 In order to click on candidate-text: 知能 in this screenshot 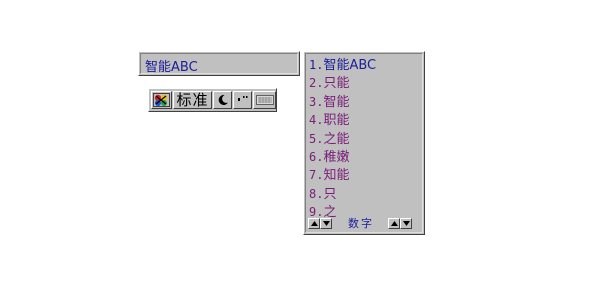, I will do `click(336, 176)`.